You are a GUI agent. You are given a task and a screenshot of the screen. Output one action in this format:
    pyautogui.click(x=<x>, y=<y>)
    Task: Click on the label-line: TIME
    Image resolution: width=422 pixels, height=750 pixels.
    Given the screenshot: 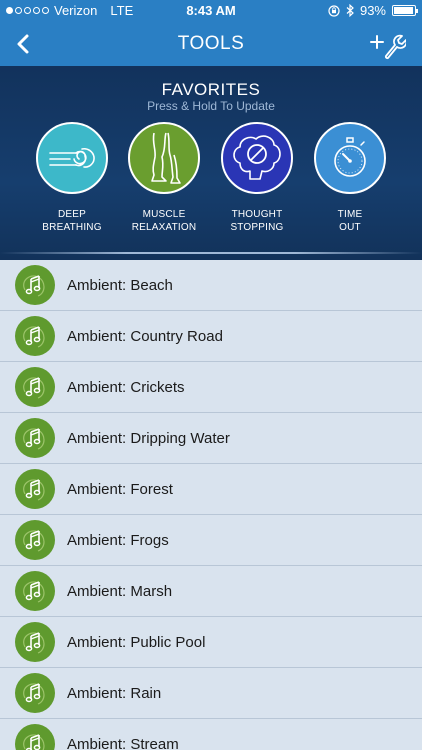 What is the action you would take?
    pyautogui.click(x=350, y=214)
    